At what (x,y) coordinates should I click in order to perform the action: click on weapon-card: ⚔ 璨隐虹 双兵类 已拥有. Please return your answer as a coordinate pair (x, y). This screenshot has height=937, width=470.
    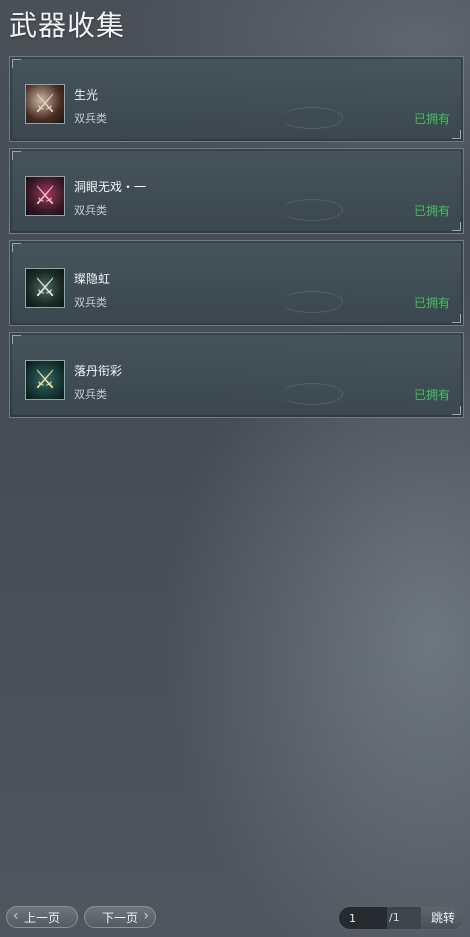
    Looking at the image, I should click on (236, 283).